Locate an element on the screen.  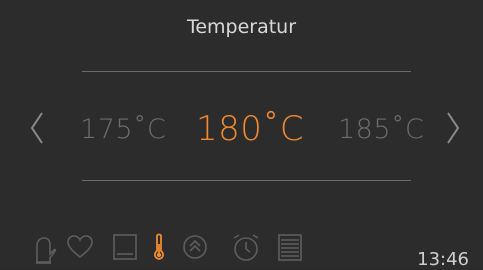
clock-time: 13:46 is located at coordinates (443, 259).